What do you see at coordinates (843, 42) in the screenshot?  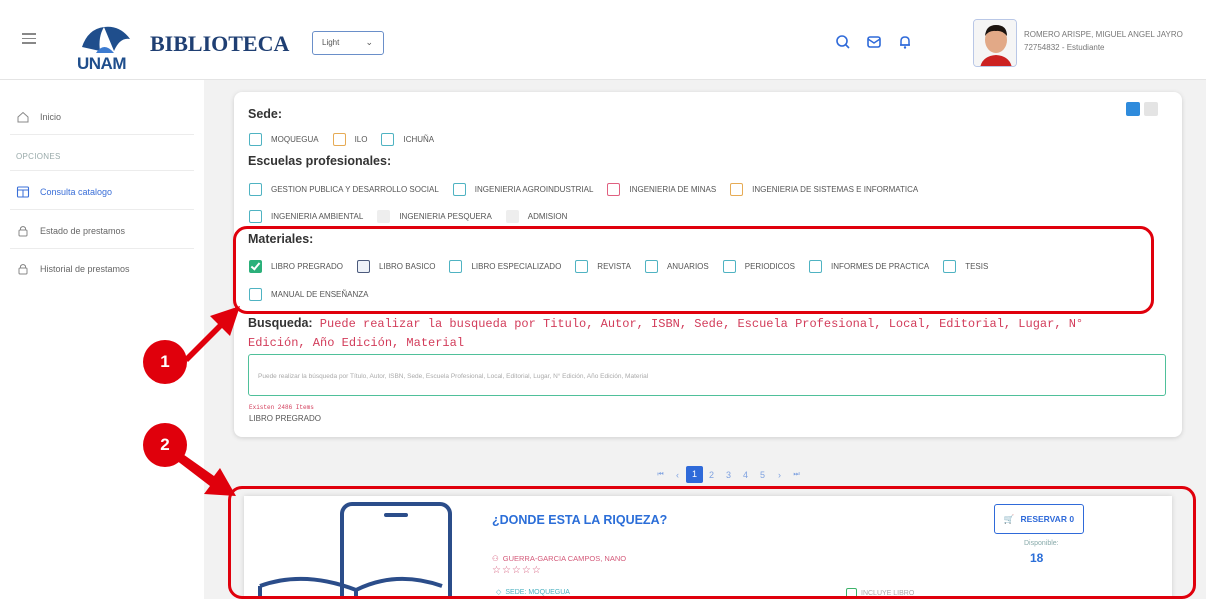 I see `search-icon` at bounding box center [843, 42].